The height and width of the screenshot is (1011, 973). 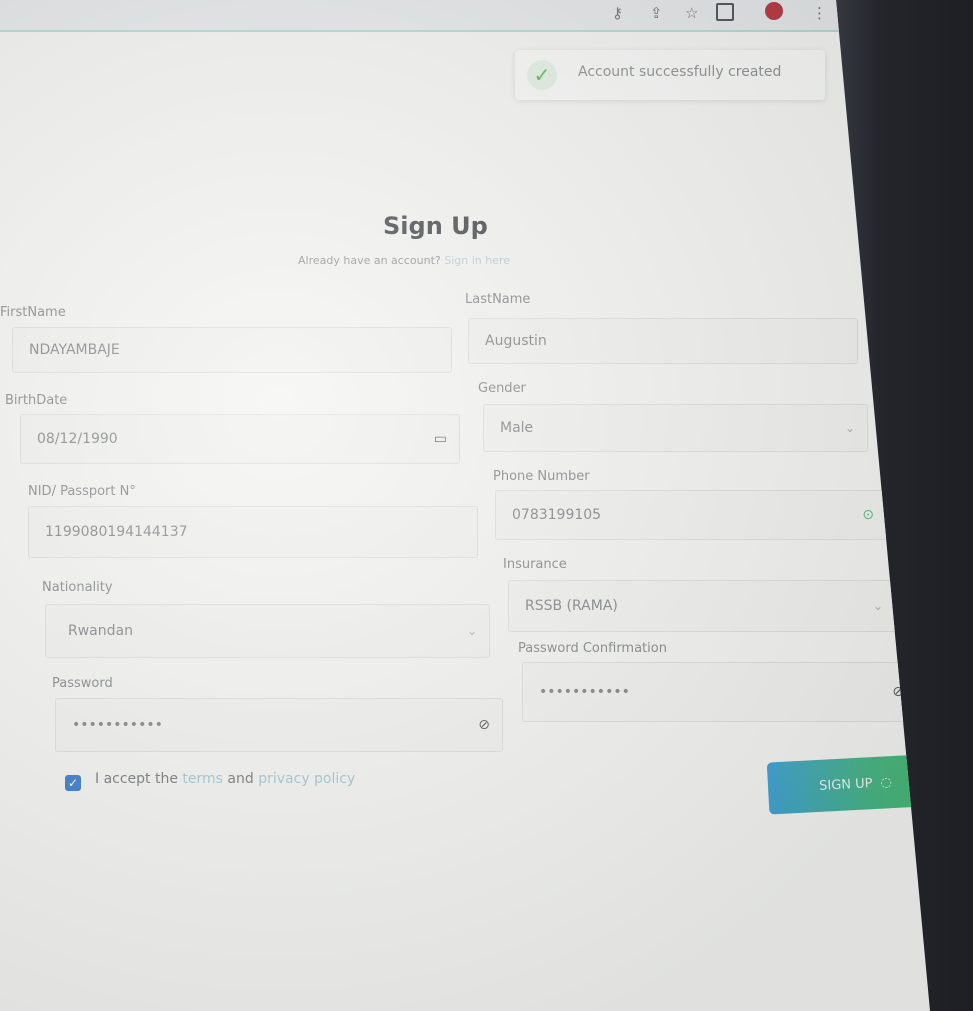 What do you see at coordinates (535, 564) in the screenshot?
I see `insurance-label: Insurance` at bounding box center [535, 564].